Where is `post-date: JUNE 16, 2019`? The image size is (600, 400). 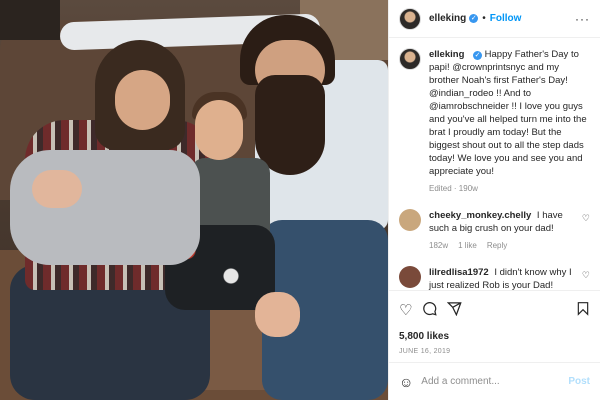
post-date: JUNE 16, 2019 is located at coordinates (425, 351).